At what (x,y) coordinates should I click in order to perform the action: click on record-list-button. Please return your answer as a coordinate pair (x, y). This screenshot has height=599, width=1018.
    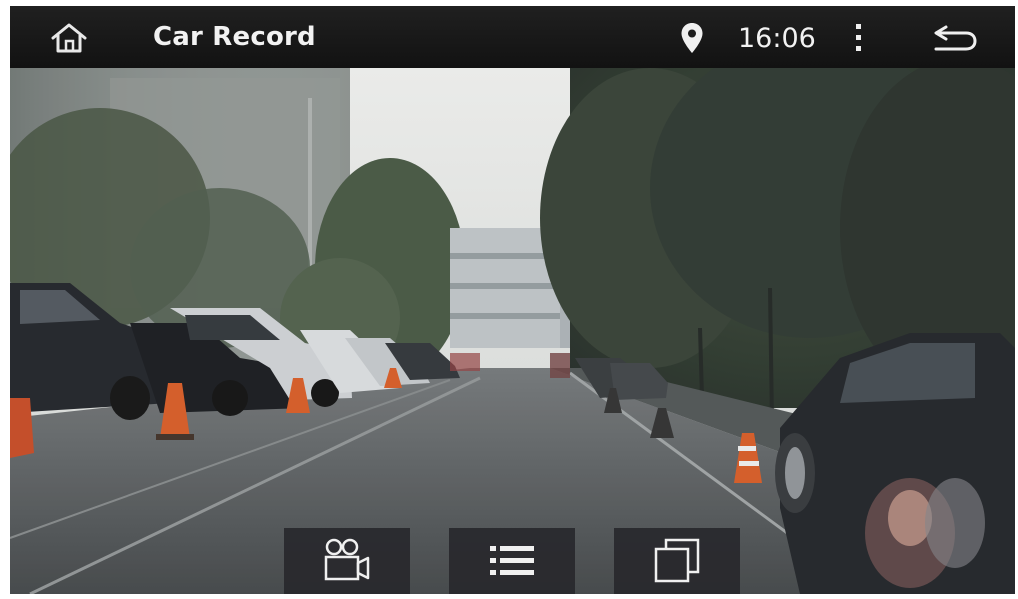
    Looking at the image, I should click on (512, 561).